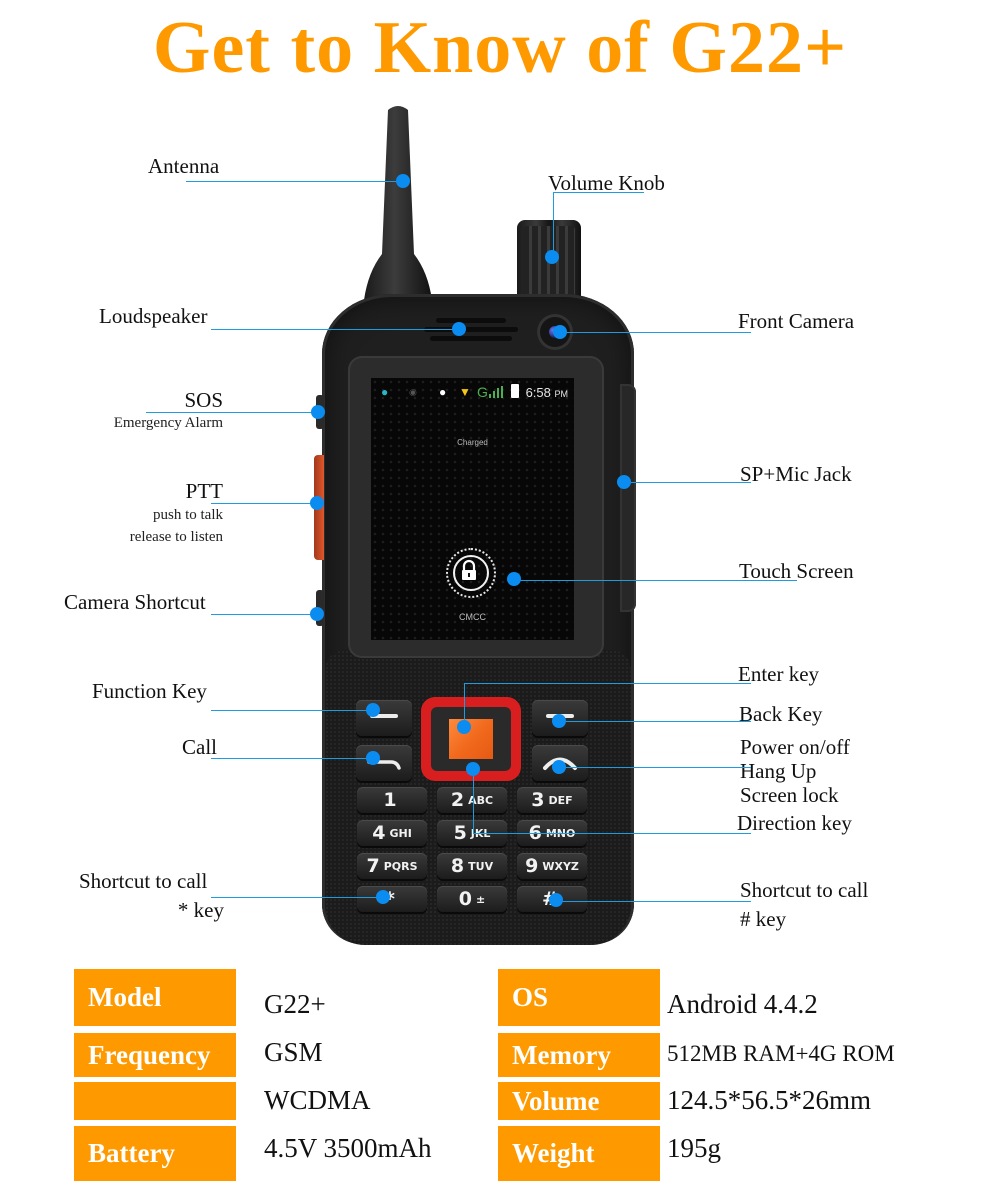  I want to click on spec-label-memory: Memory, so click(579, 1055).